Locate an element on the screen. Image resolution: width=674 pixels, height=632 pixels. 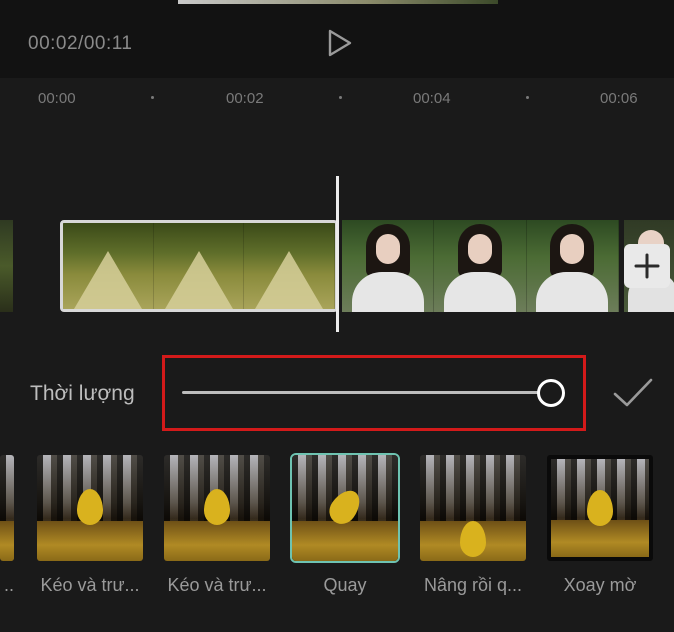
confirm-button is located at coordinates (633, 393).